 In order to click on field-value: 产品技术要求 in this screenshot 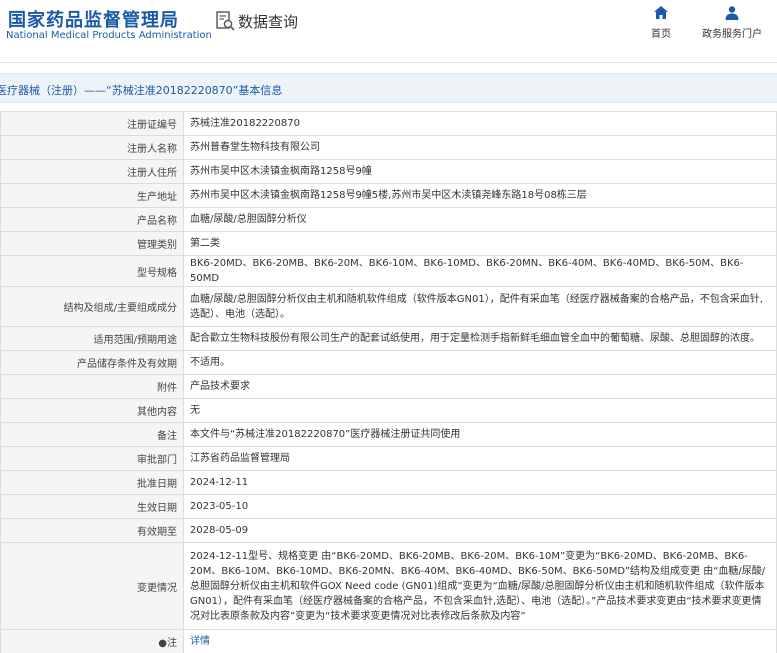, I will do `click(480, 386)`.